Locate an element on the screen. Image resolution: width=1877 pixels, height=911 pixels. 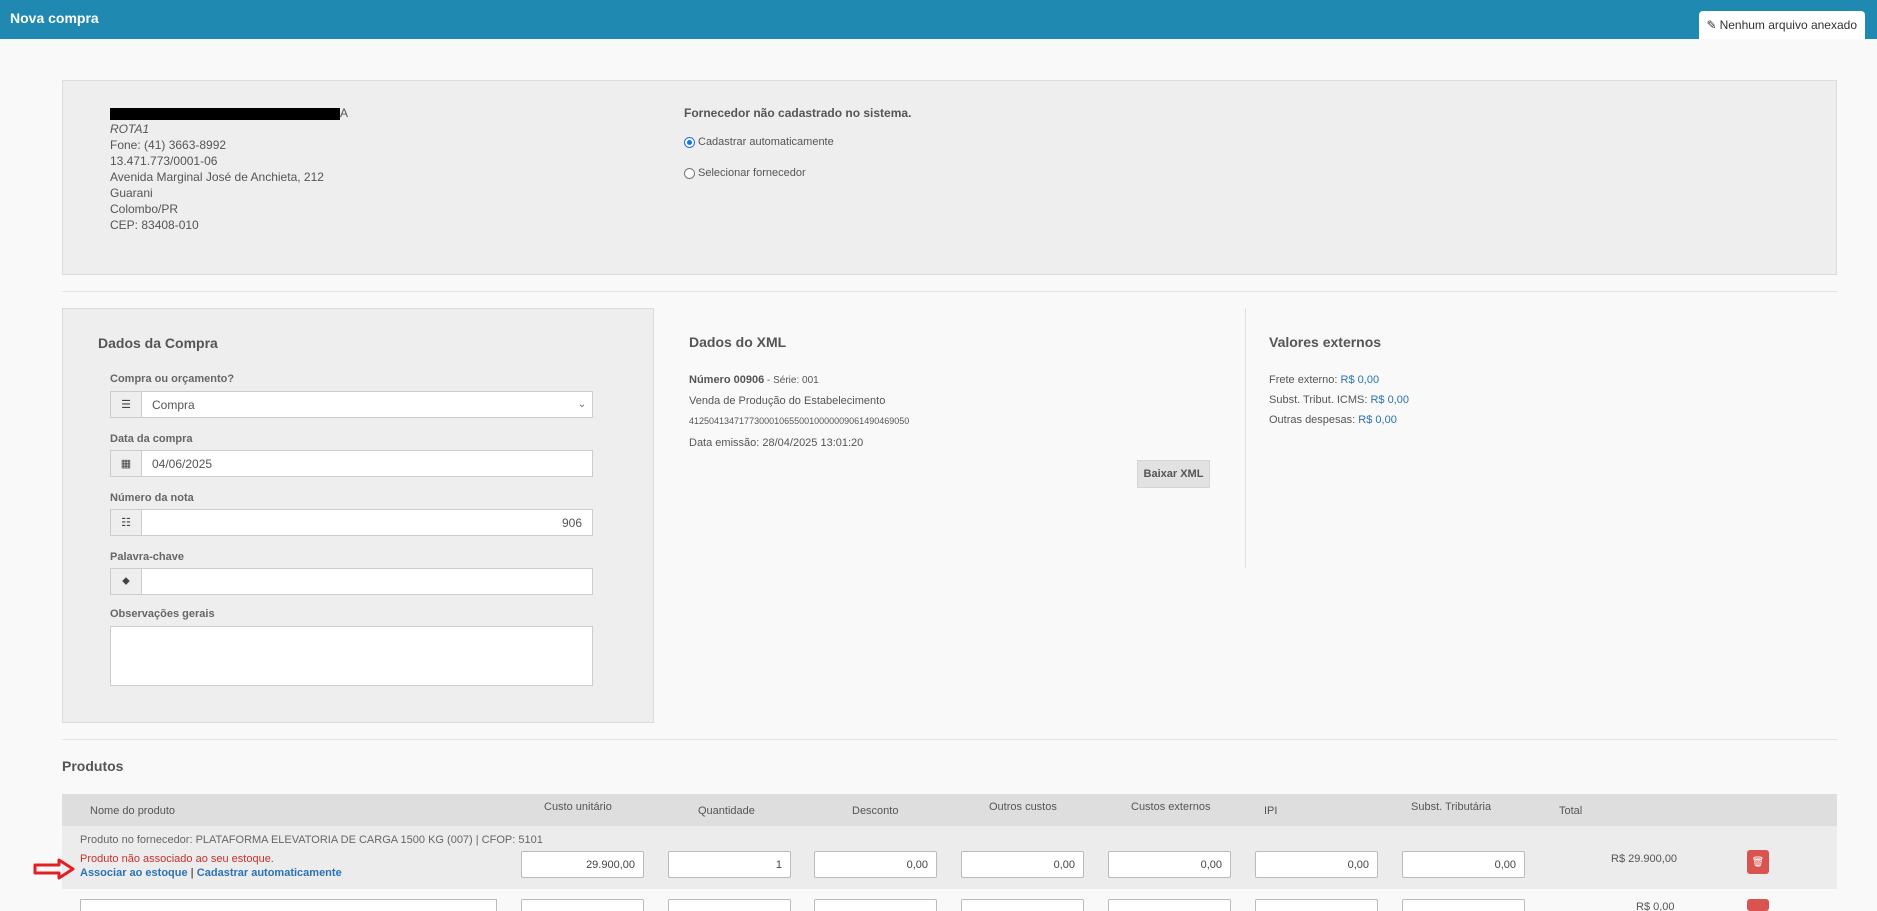
supplier-trade-name: ROTA1 is located at coordinates (130, 129).